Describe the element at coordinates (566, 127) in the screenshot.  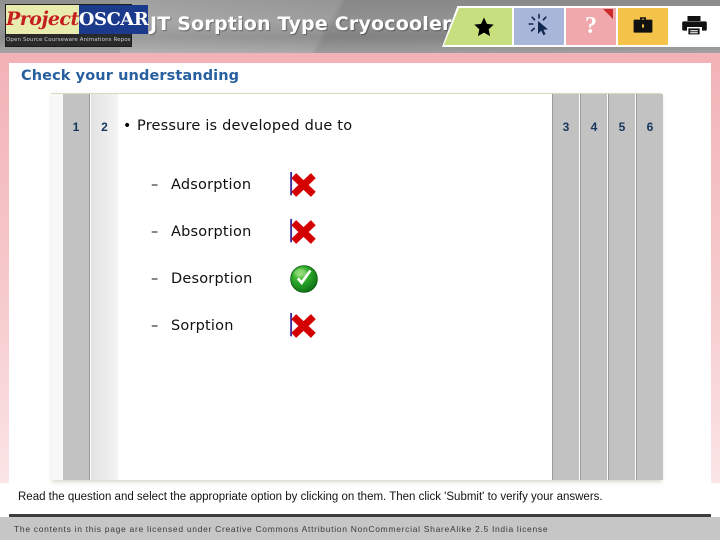
I see `tab-3-label: 3` at that location.